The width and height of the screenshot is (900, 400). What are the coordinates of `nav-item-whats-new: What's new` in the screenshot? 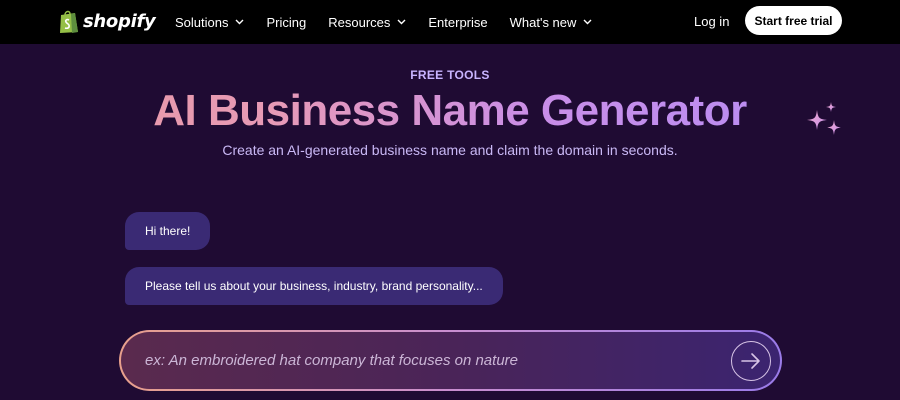 It's located at (551, 22).